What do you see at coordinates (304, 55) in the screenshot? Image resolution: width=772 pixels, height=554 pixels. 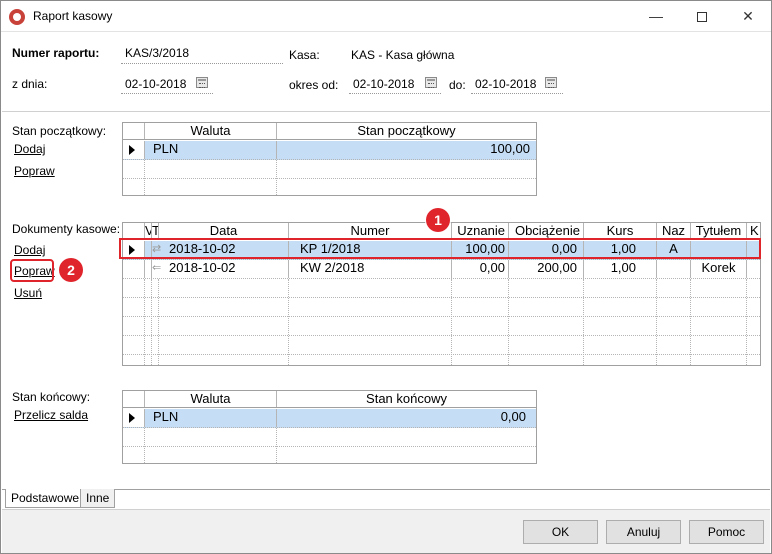 I see `kasa-label: Kasa:` at bounding box center [304, 55].